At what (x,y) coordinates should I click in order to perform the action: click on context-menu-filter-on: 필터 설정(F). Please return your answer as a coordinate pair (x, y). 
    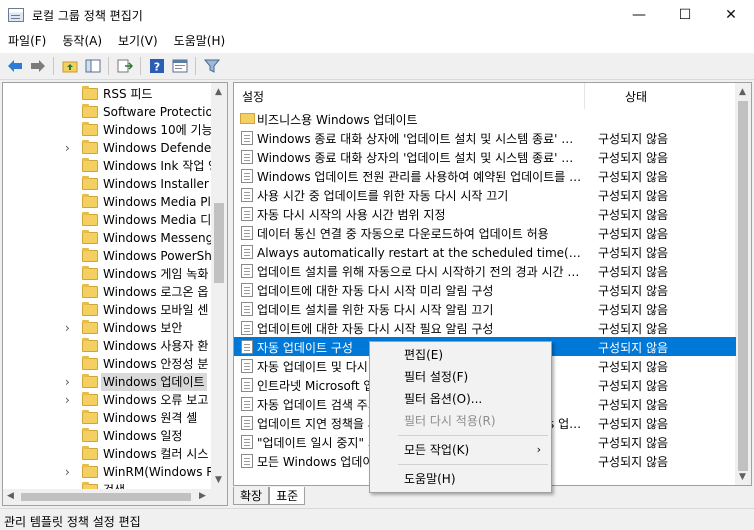
    Looking at the image, I should click on (460, 377).